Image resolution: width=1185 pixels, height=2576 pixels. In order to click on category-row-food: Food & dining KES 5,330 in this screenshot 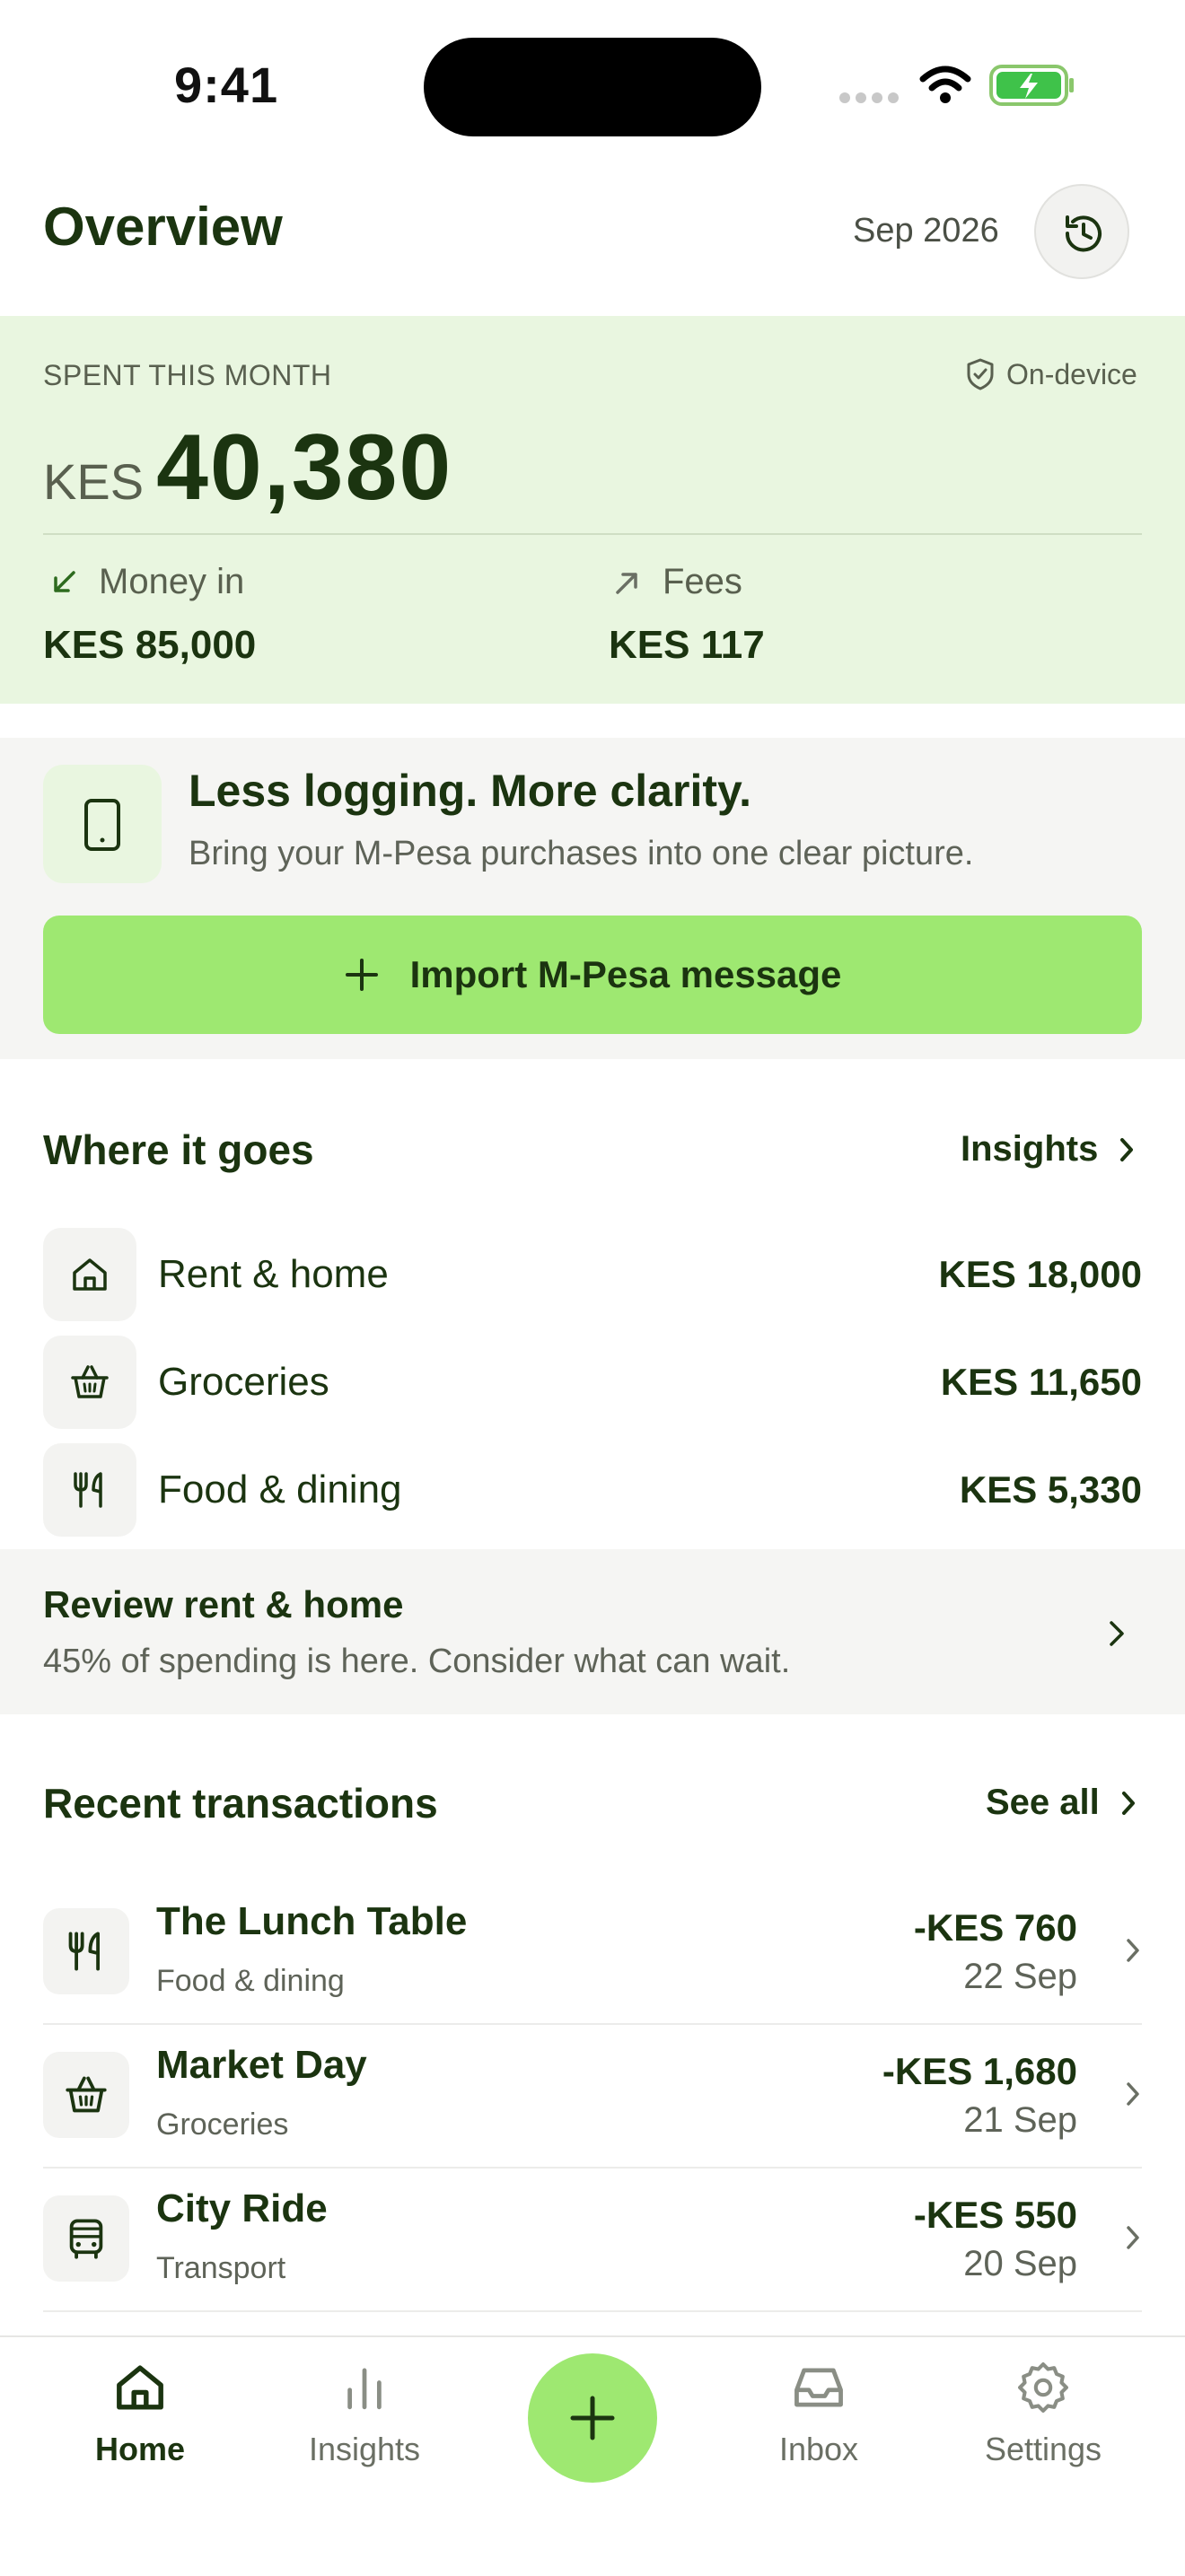, I will do `click(592, 1490)`.